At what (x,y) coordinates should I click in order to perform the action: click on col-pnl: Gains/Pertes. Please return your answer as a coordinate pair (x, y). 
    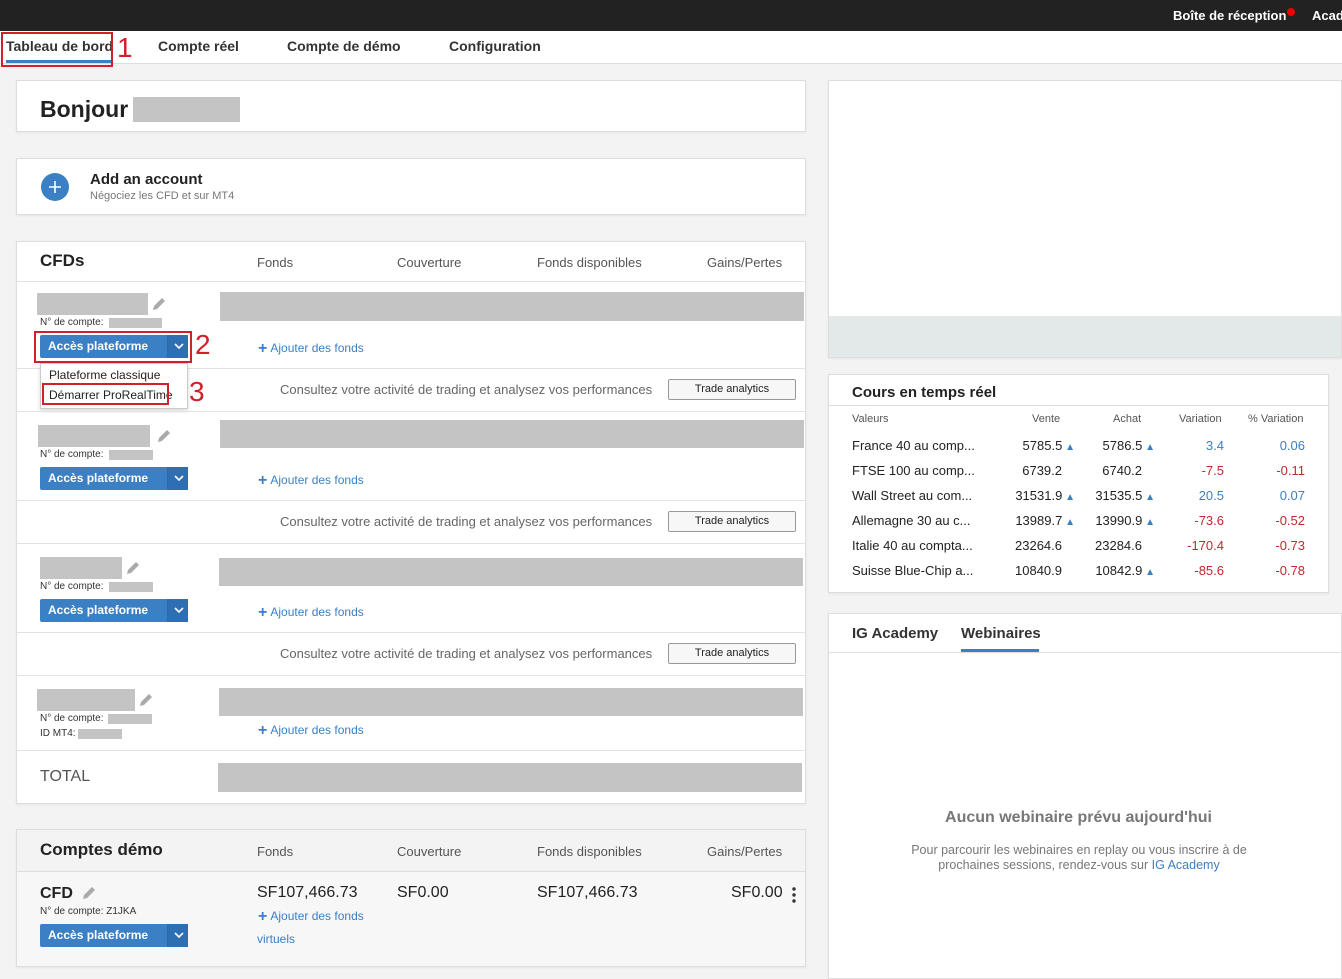
    Looking at the image, I should click on (745, 851).